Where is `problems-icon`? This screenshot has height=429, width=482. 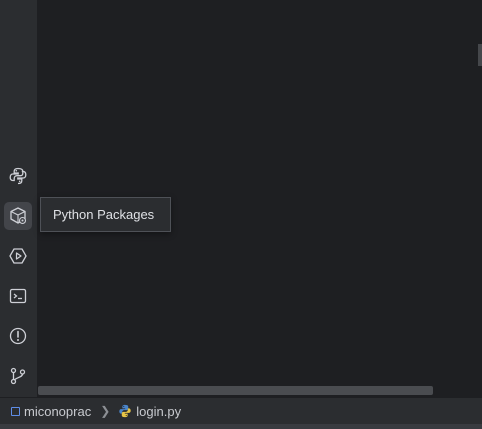 problems-icon is located at coordinates (18, 336).